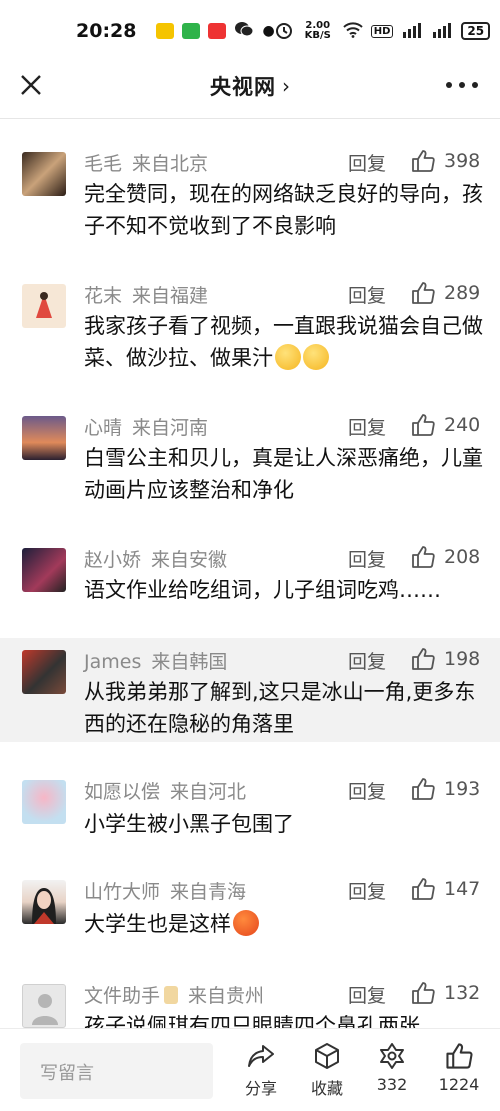 The height and width of the screenshot is (1111, 500). I want to click on wifi-icon, so click(353, 31).